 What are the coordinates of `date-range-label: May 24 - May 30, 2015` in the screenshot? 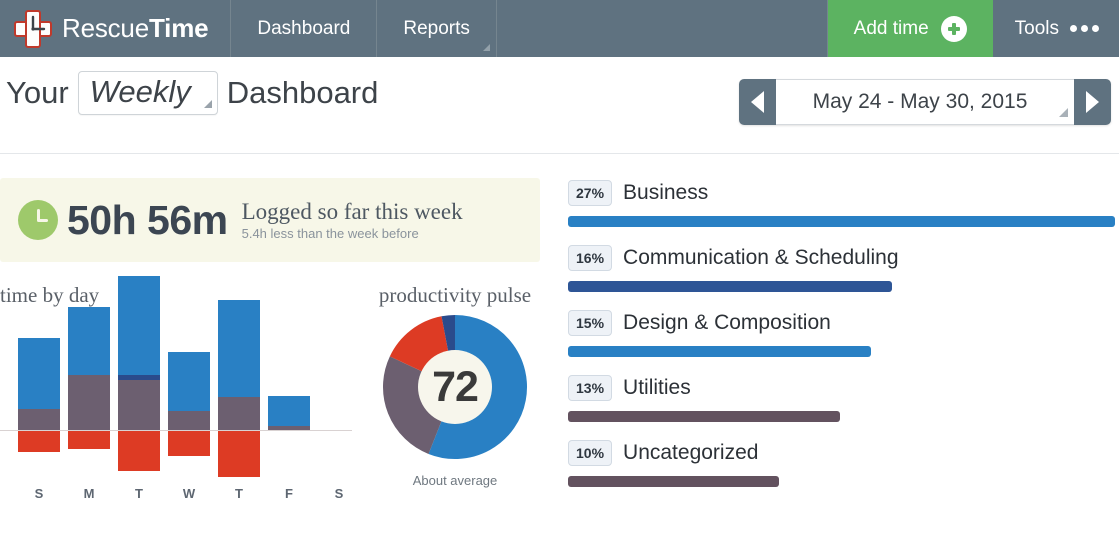 It's located at (920, 101).